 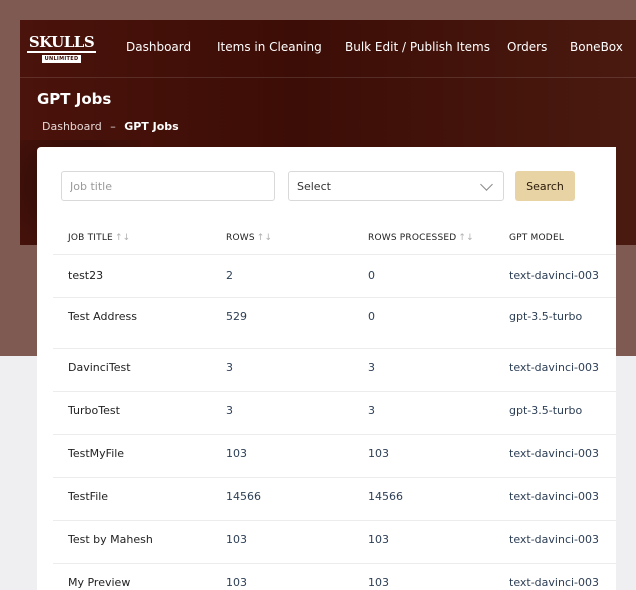 What do you see at coordinates (99, 367) in the screenshot?
I see `cell-job-title: DavinciTest` at bounding box center [99, 367].